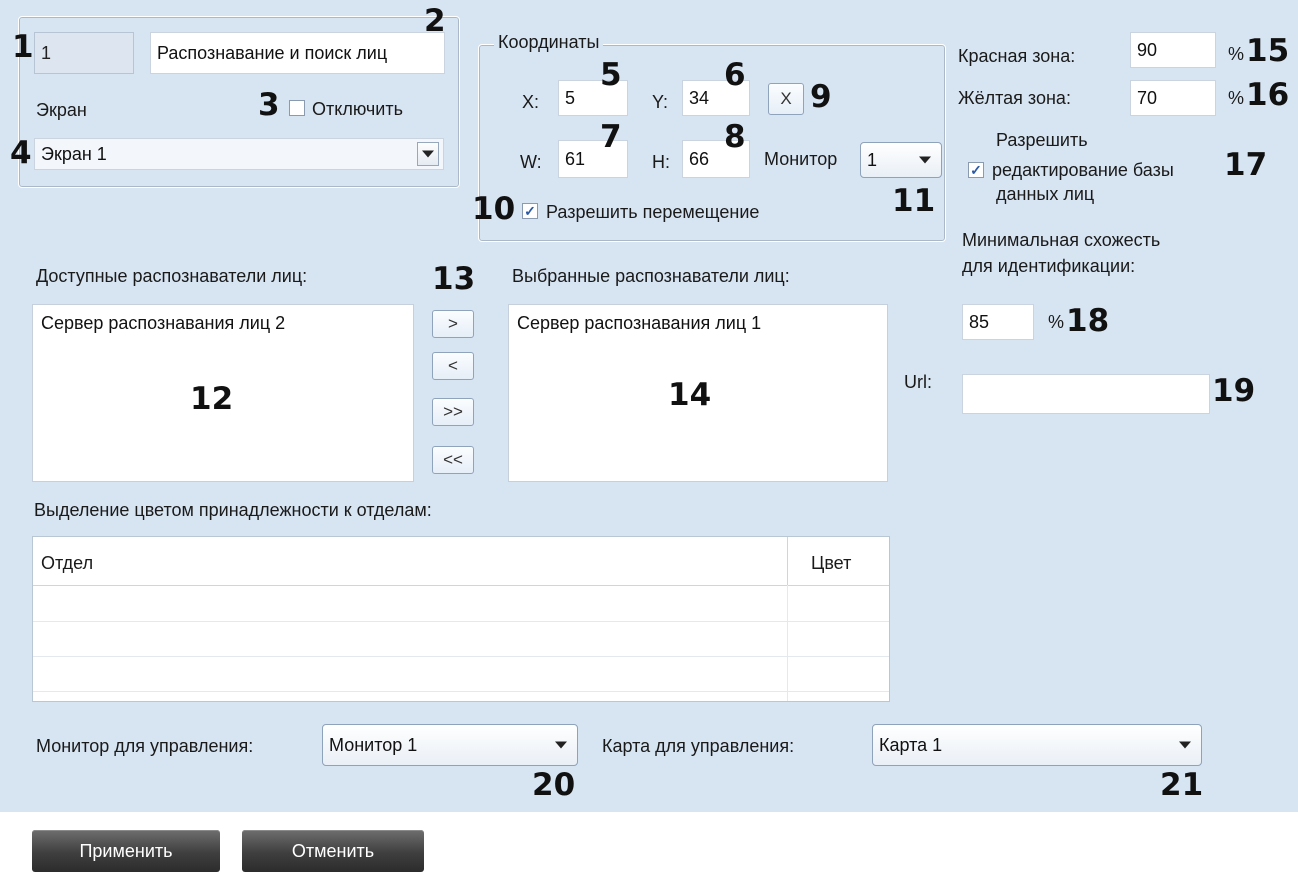  Describe the element at coordinates (494, 209) in the screenshot. I see `callout-number: 10` at that location.